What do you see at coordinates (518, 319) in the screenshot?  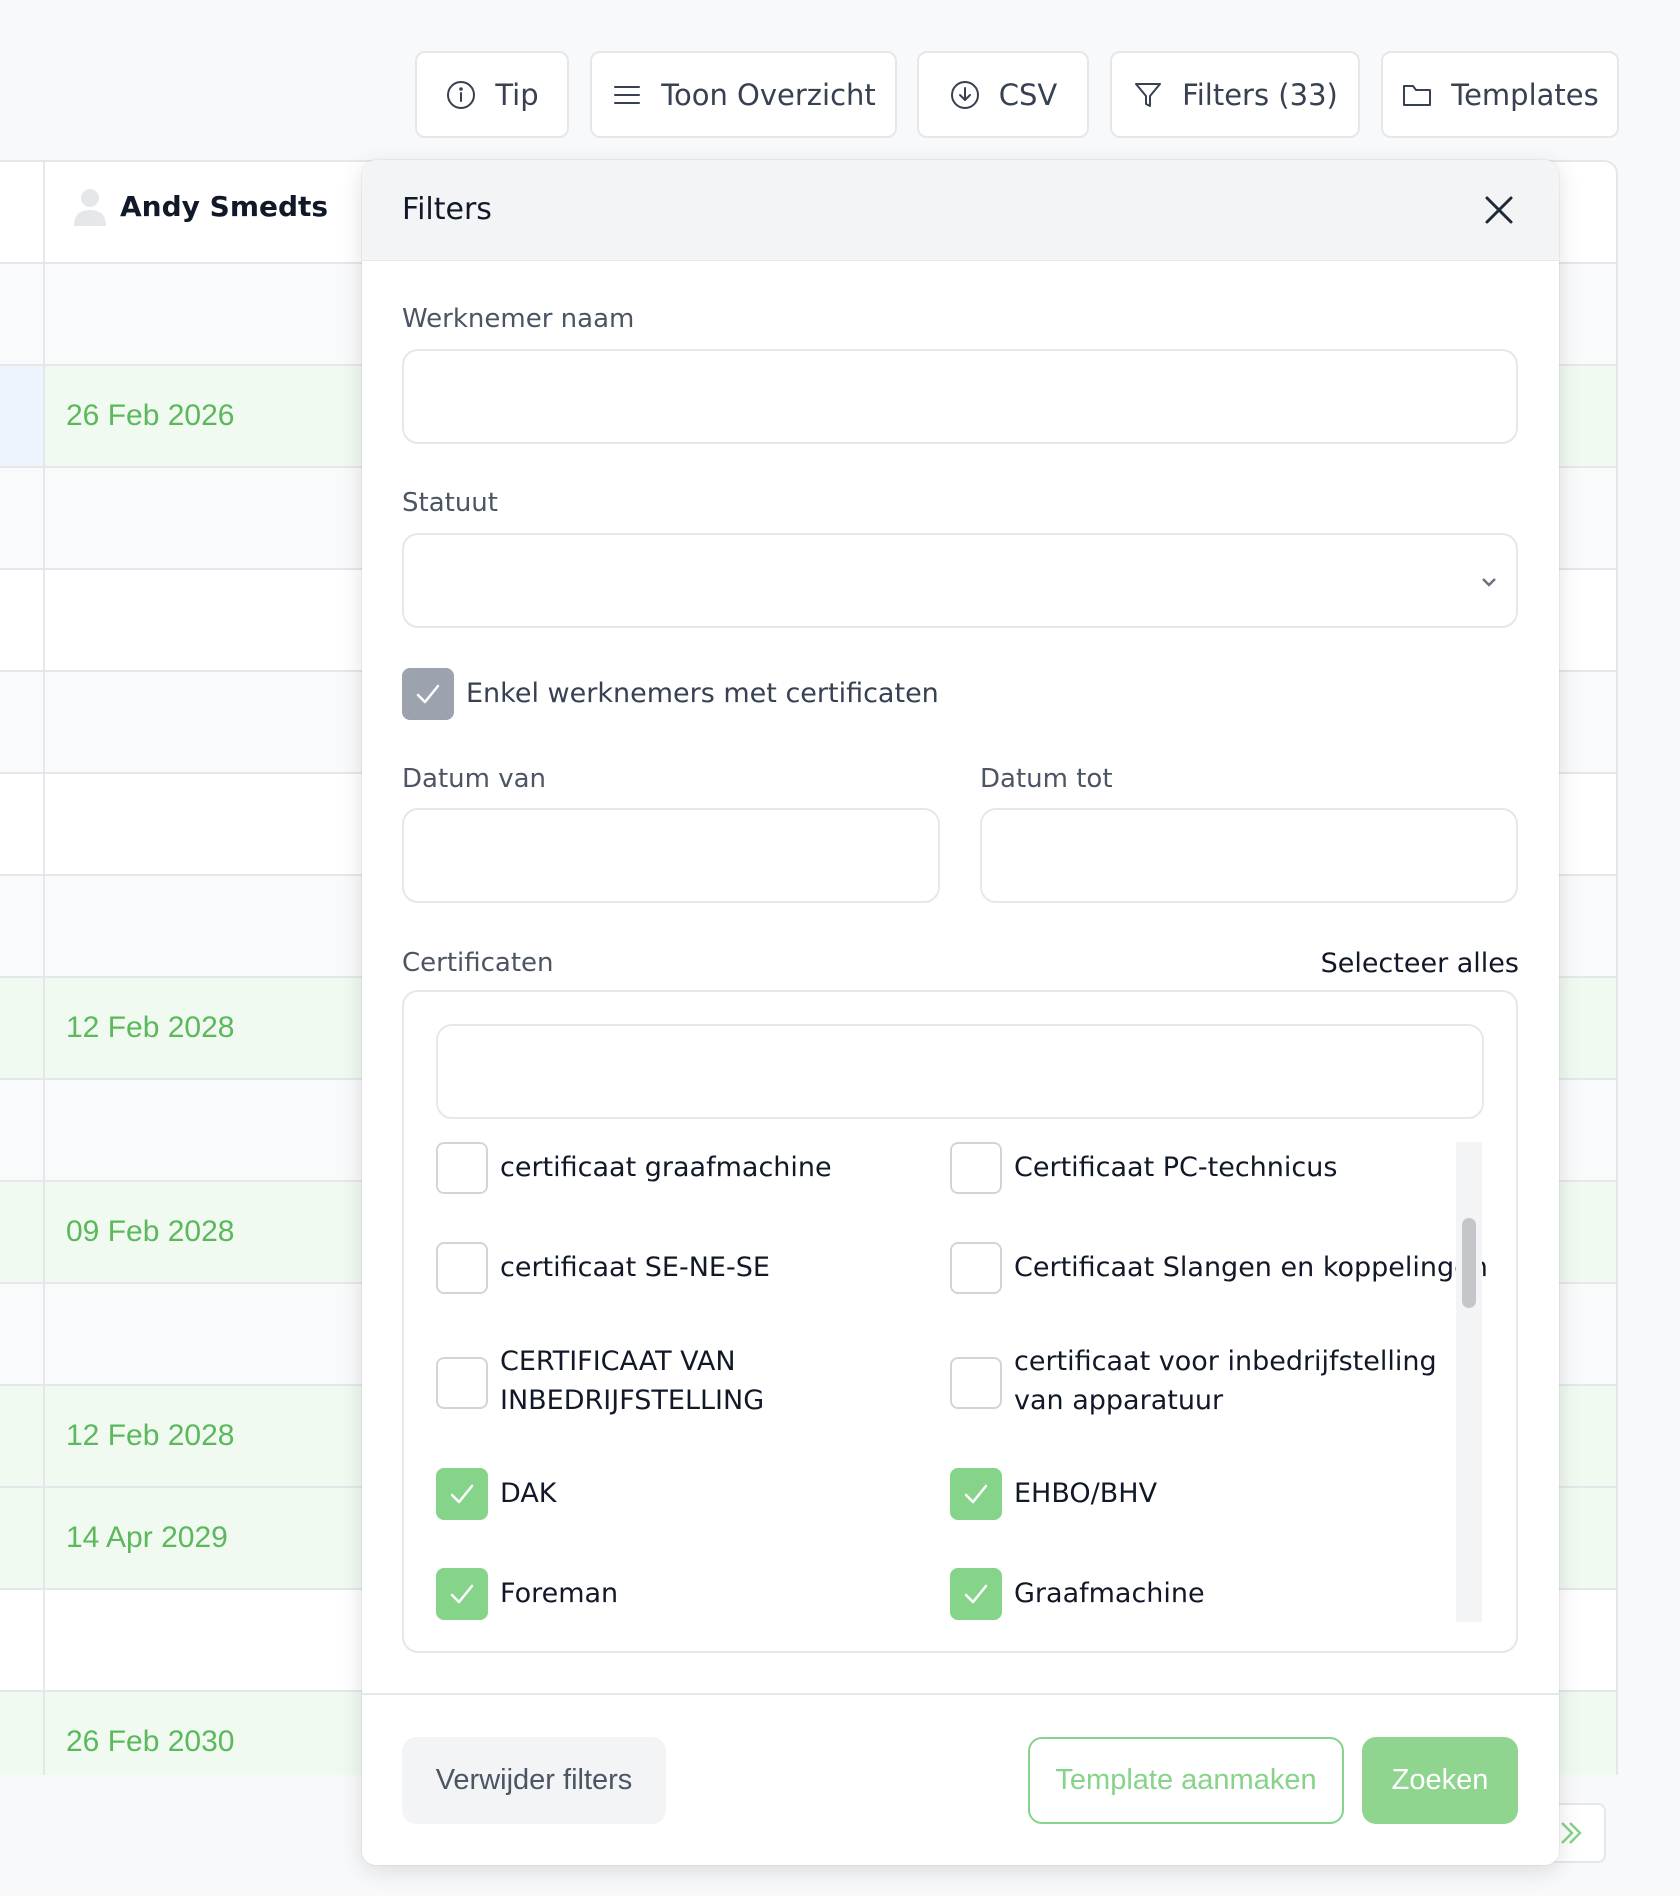 I see `employee-name-label: Werknemer naam` at bounding box center [518, 319].